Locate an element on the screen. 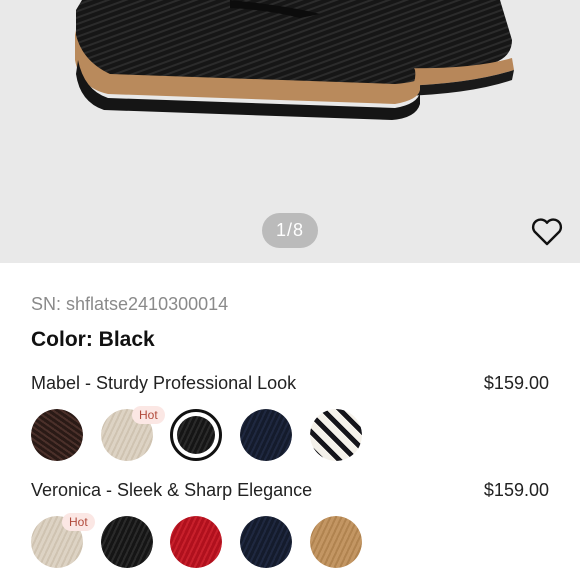 This screenshot has height=580, width=580. color-swatch-black-selected is located at coordinates (196, 435).